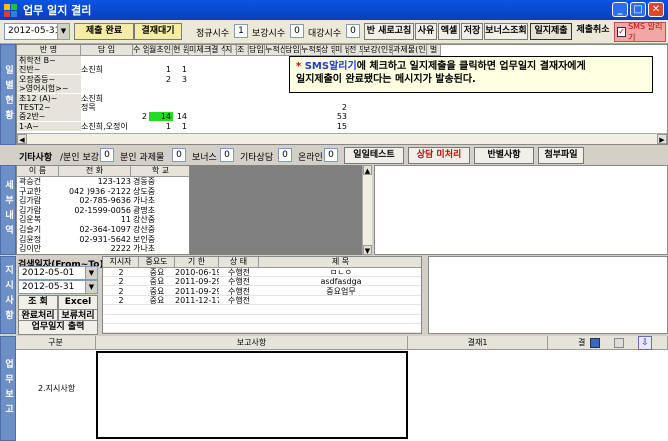 Image resolution: width=668 pixels, height=441 pixels. Describe the element at coordinates (95, 210) in the screenshot. I see `student-cell: 02-1599-0056` at that location.